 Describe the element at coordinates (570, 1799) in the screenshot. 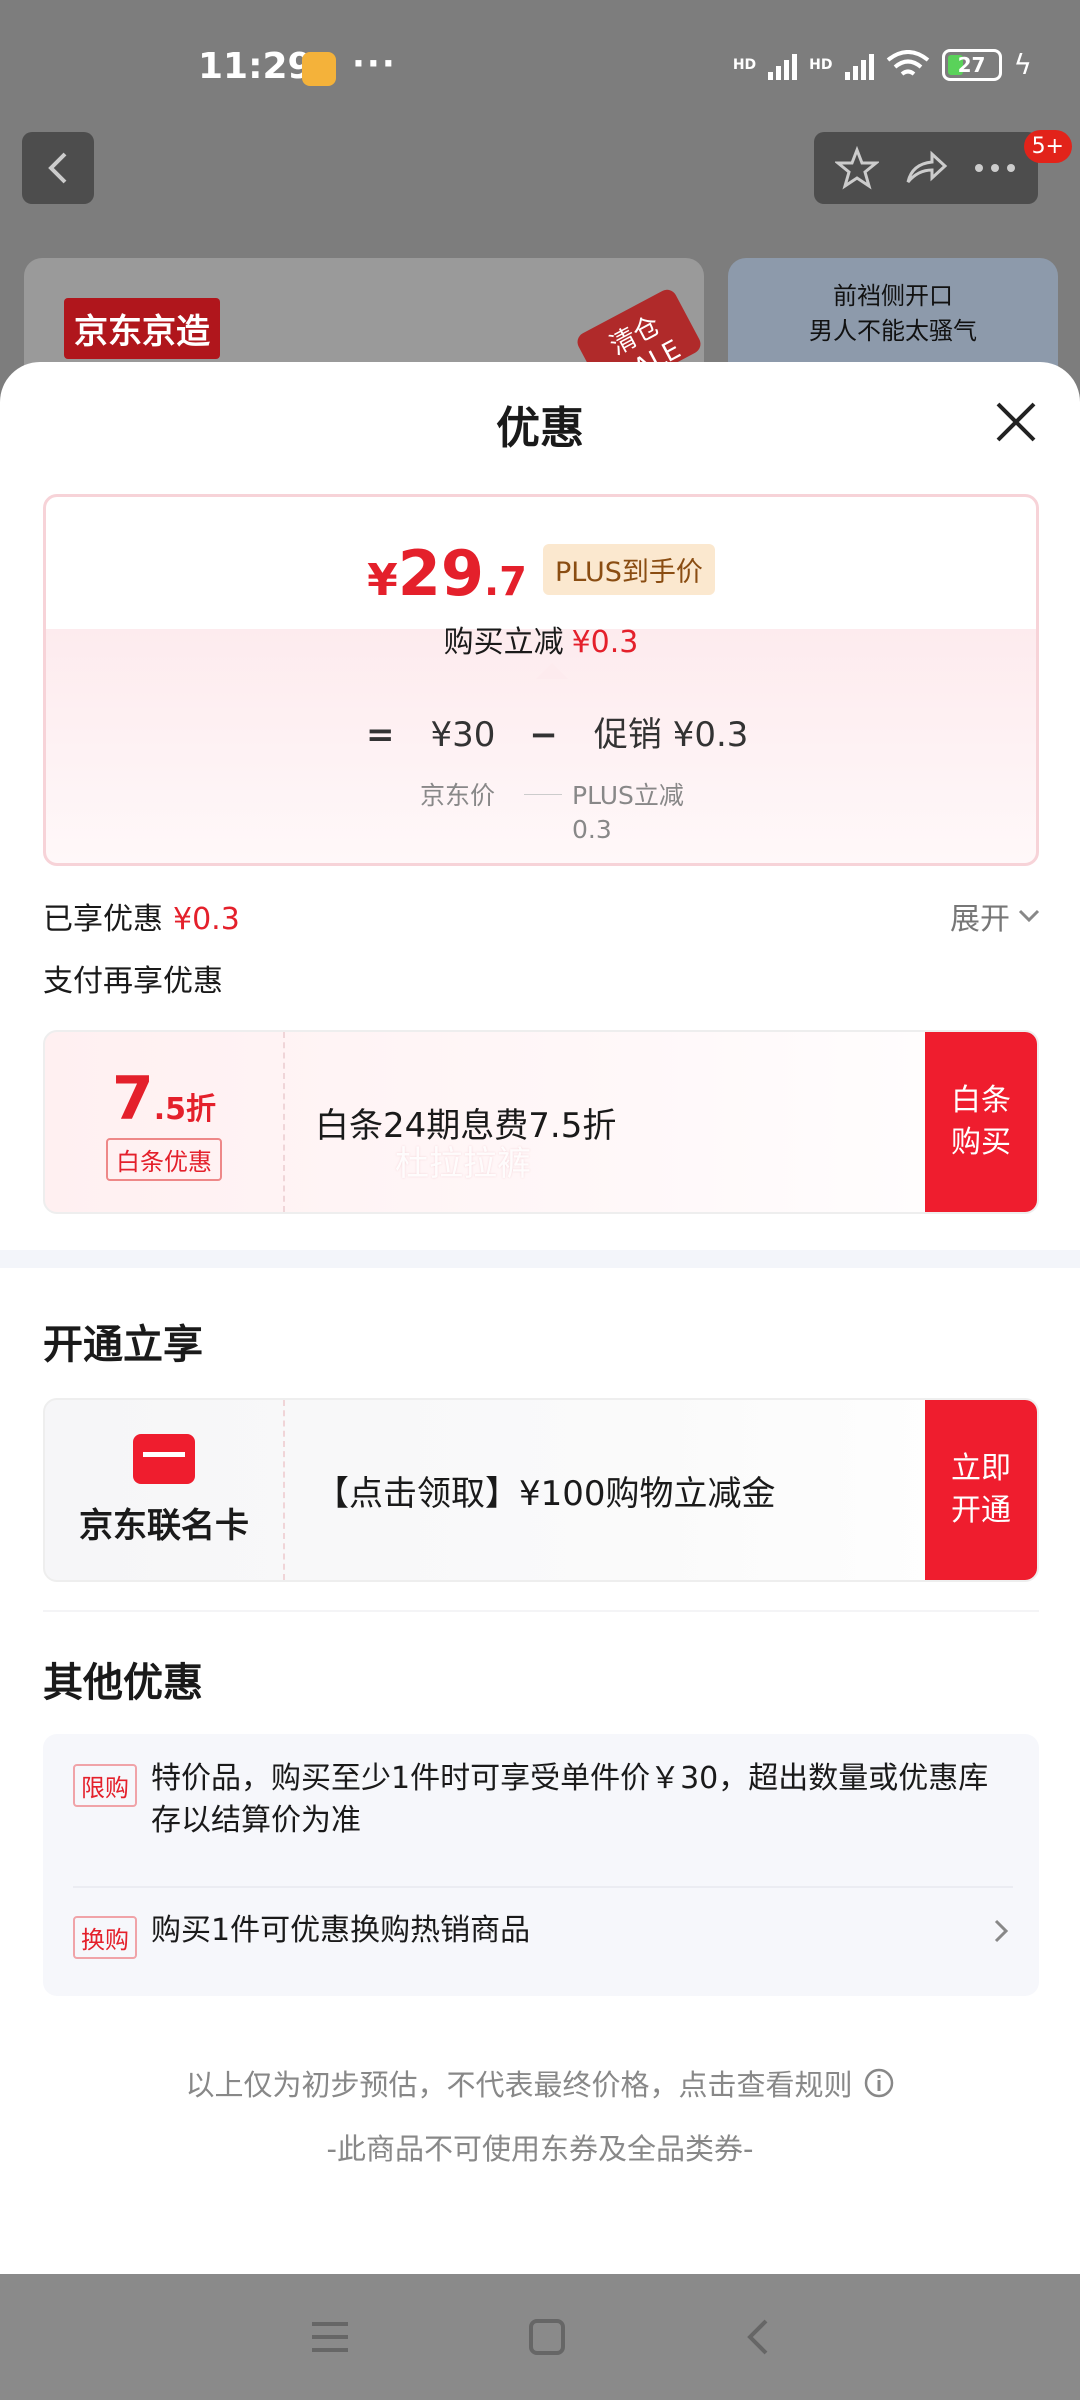

I see `rule-text: 特价品，购买至少1件时可享受单件价￥30，超出数量或优惠库存以结算价为准` at that location.